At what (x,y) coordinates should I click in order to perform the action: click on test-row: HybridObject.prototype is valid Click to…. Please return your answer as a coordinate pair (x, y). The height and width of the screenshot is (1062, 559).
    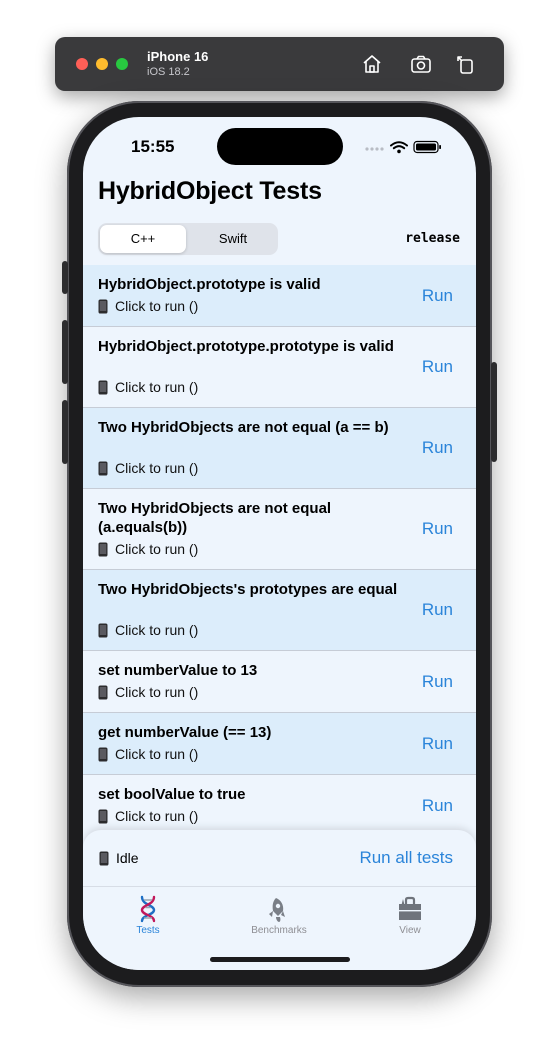
    Looking at the image, I should click on (279, 296).